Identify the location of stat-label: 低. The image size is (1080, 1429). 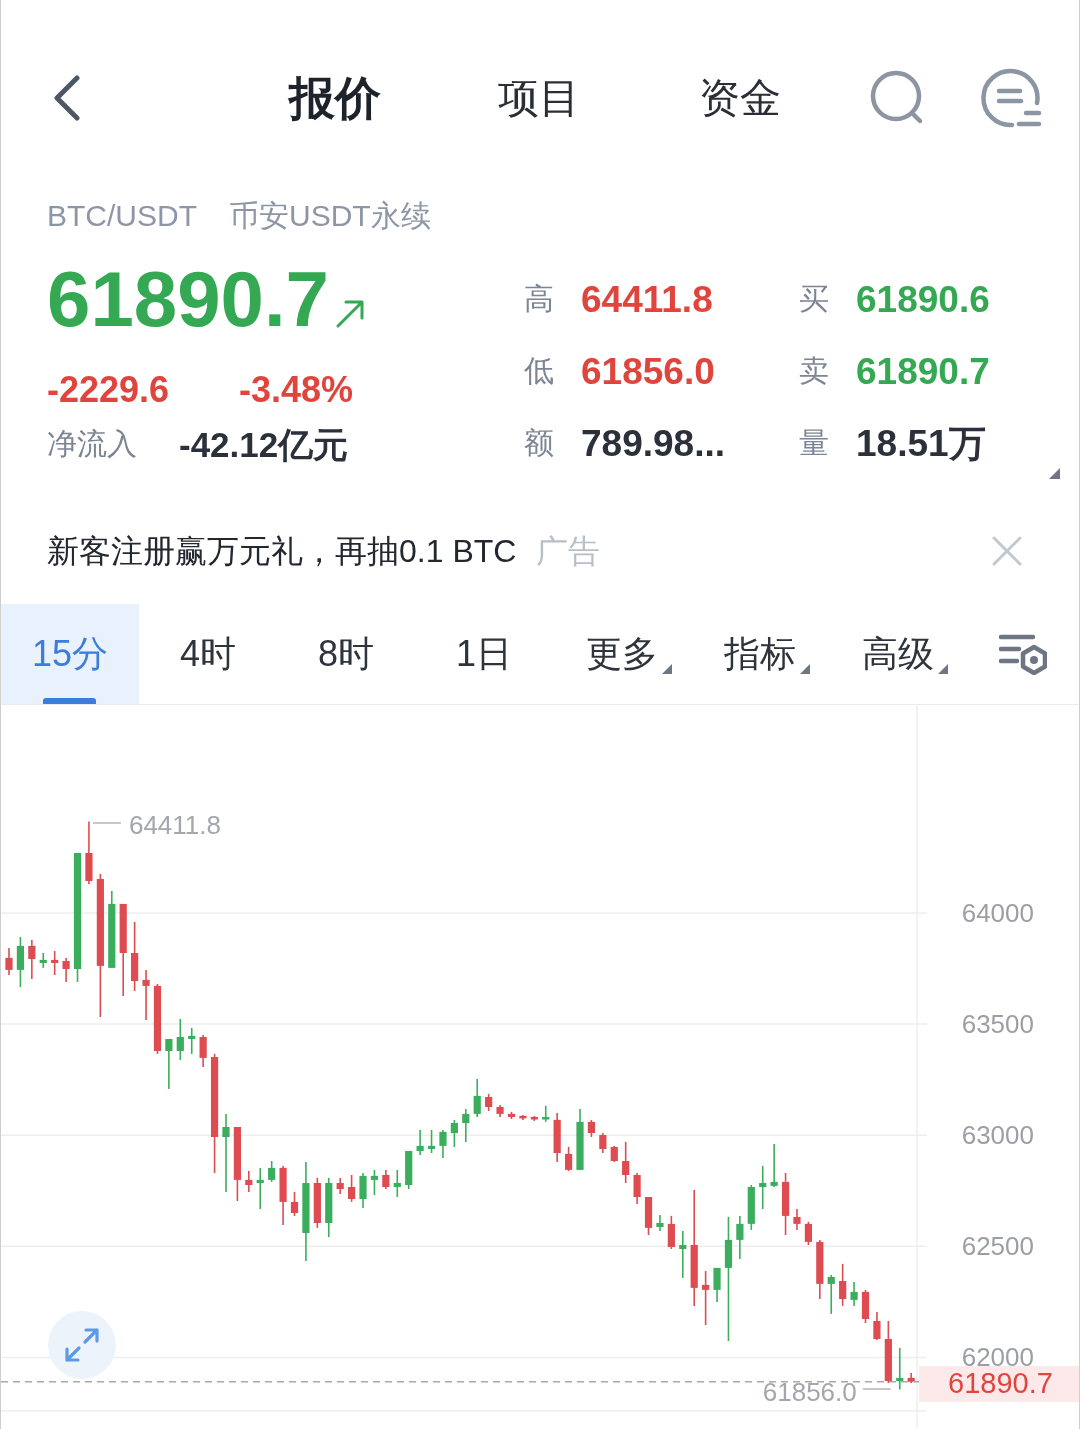
(539, 371).